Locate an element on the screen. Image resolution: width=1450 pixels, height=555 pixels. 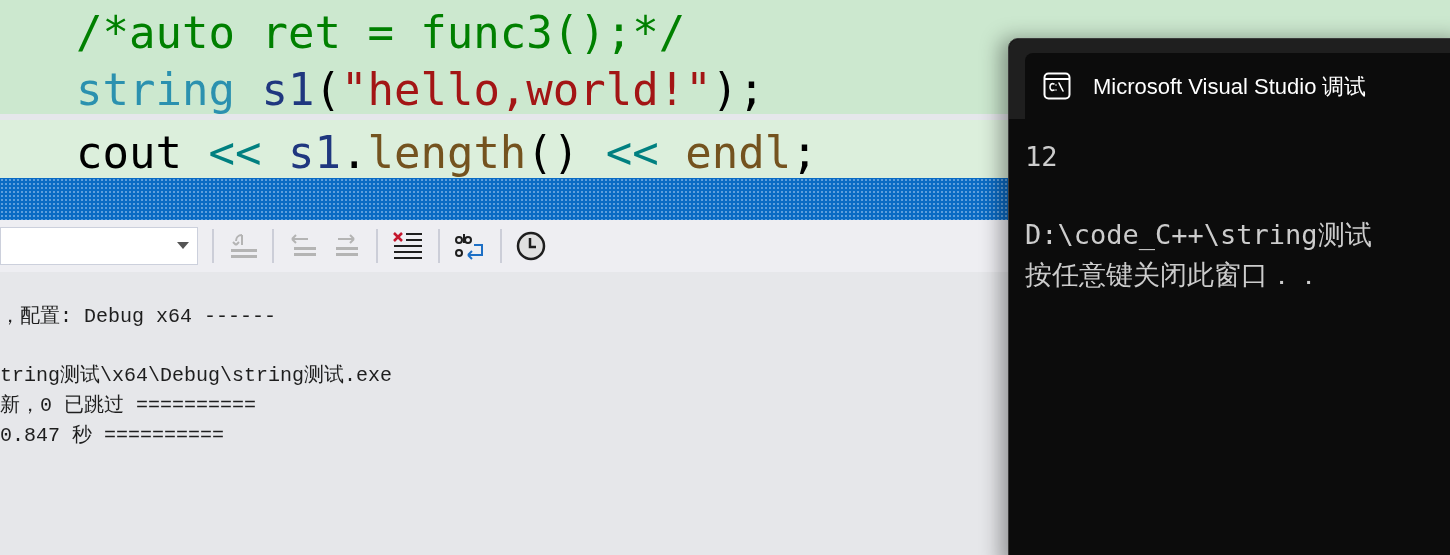
word-wrap-icon is located at coordinates (470, 246).